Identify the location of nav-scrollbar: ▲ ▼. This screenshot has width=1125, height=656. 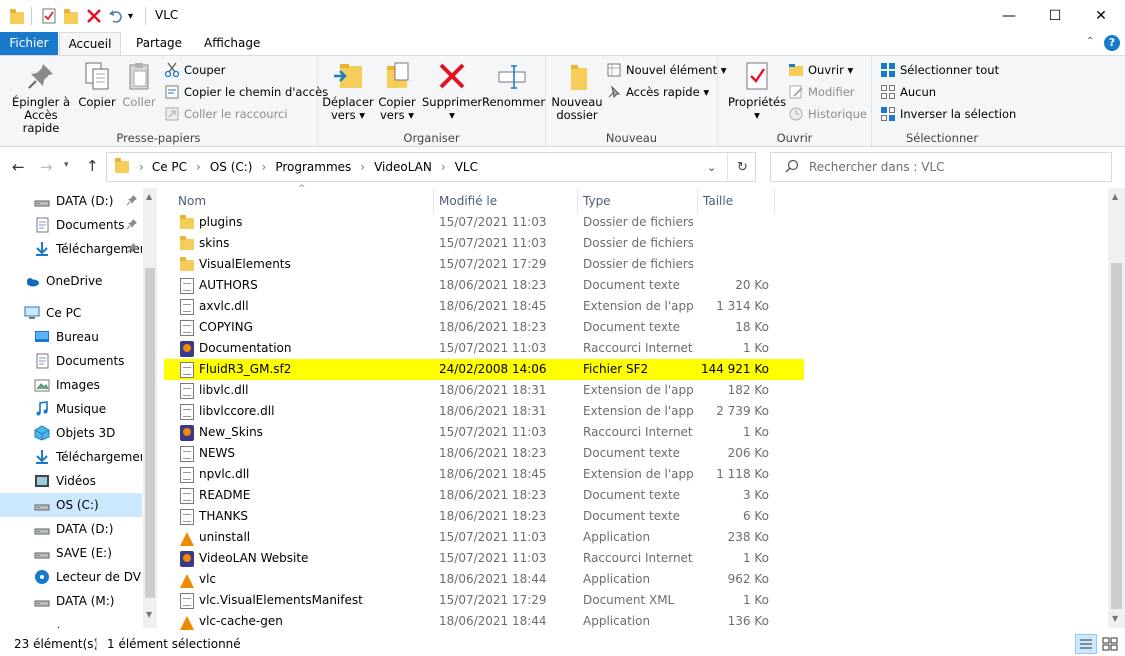
(150, 408).